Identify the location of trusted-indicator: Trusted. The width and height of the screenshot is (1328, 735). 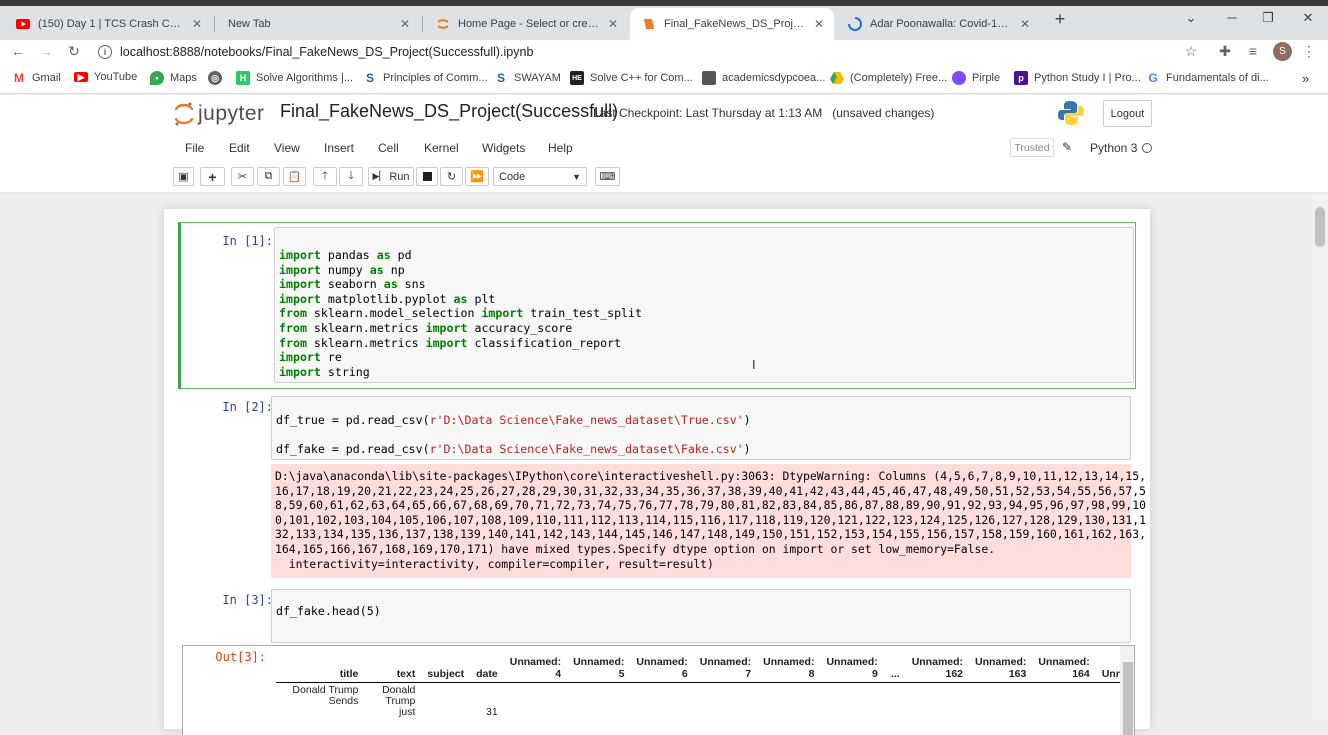
(1032, 147).